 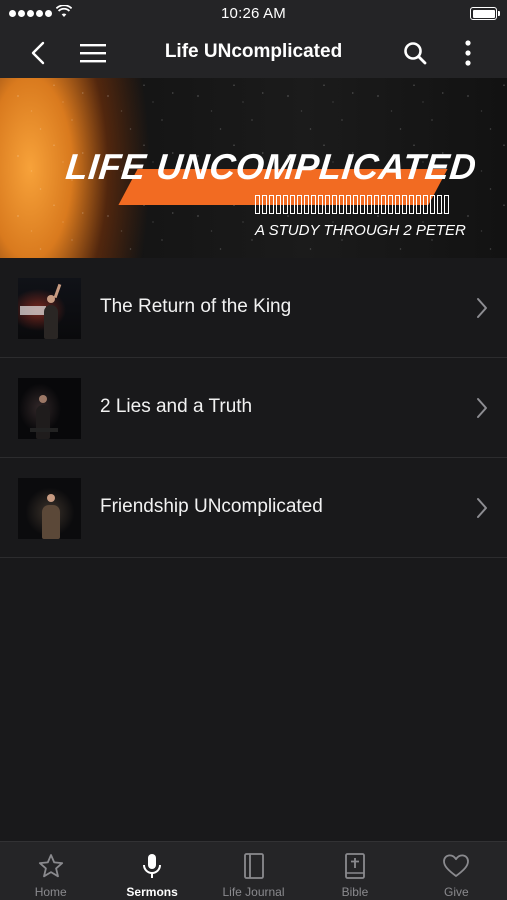 What do you see at coordinates (352, 204) in the screenshot?
I see `banner-decorative-bars` at bounding box center [352, 204].